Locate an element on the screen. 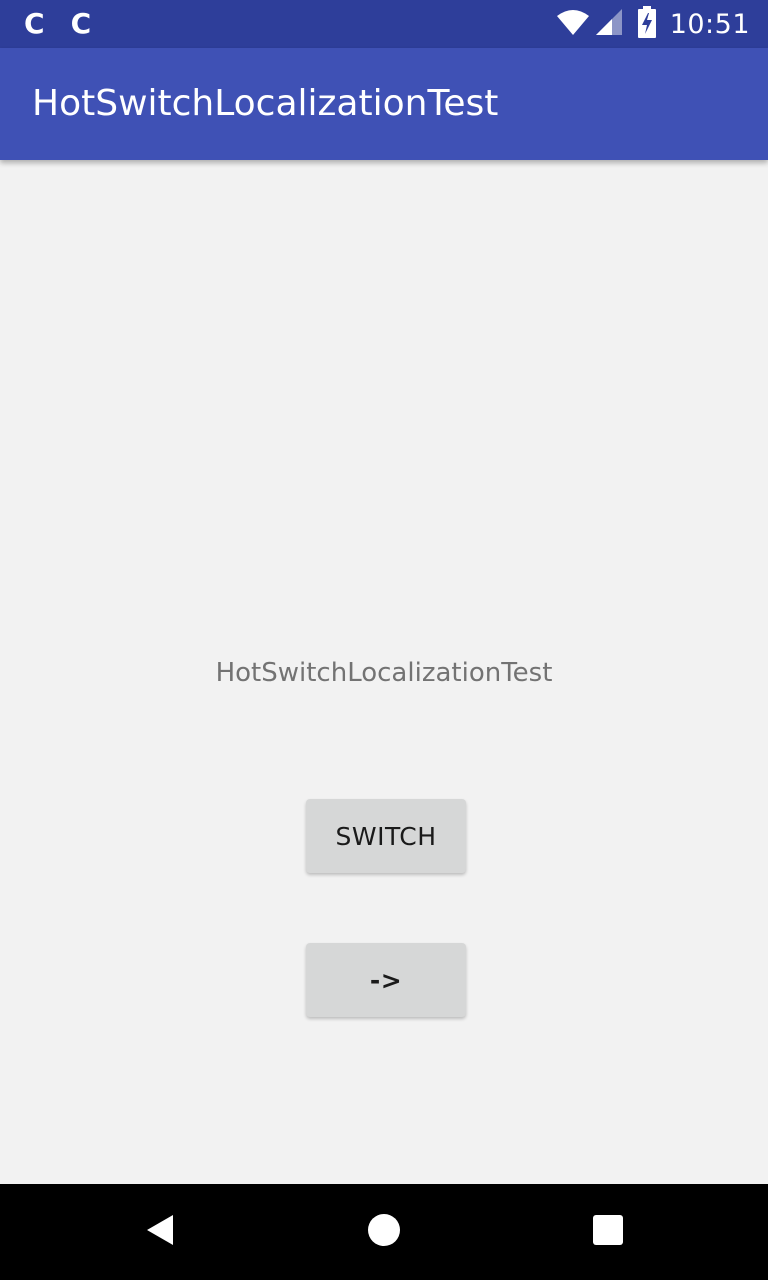  status-indicators: 10:51 is located at coordinates (653, 24).